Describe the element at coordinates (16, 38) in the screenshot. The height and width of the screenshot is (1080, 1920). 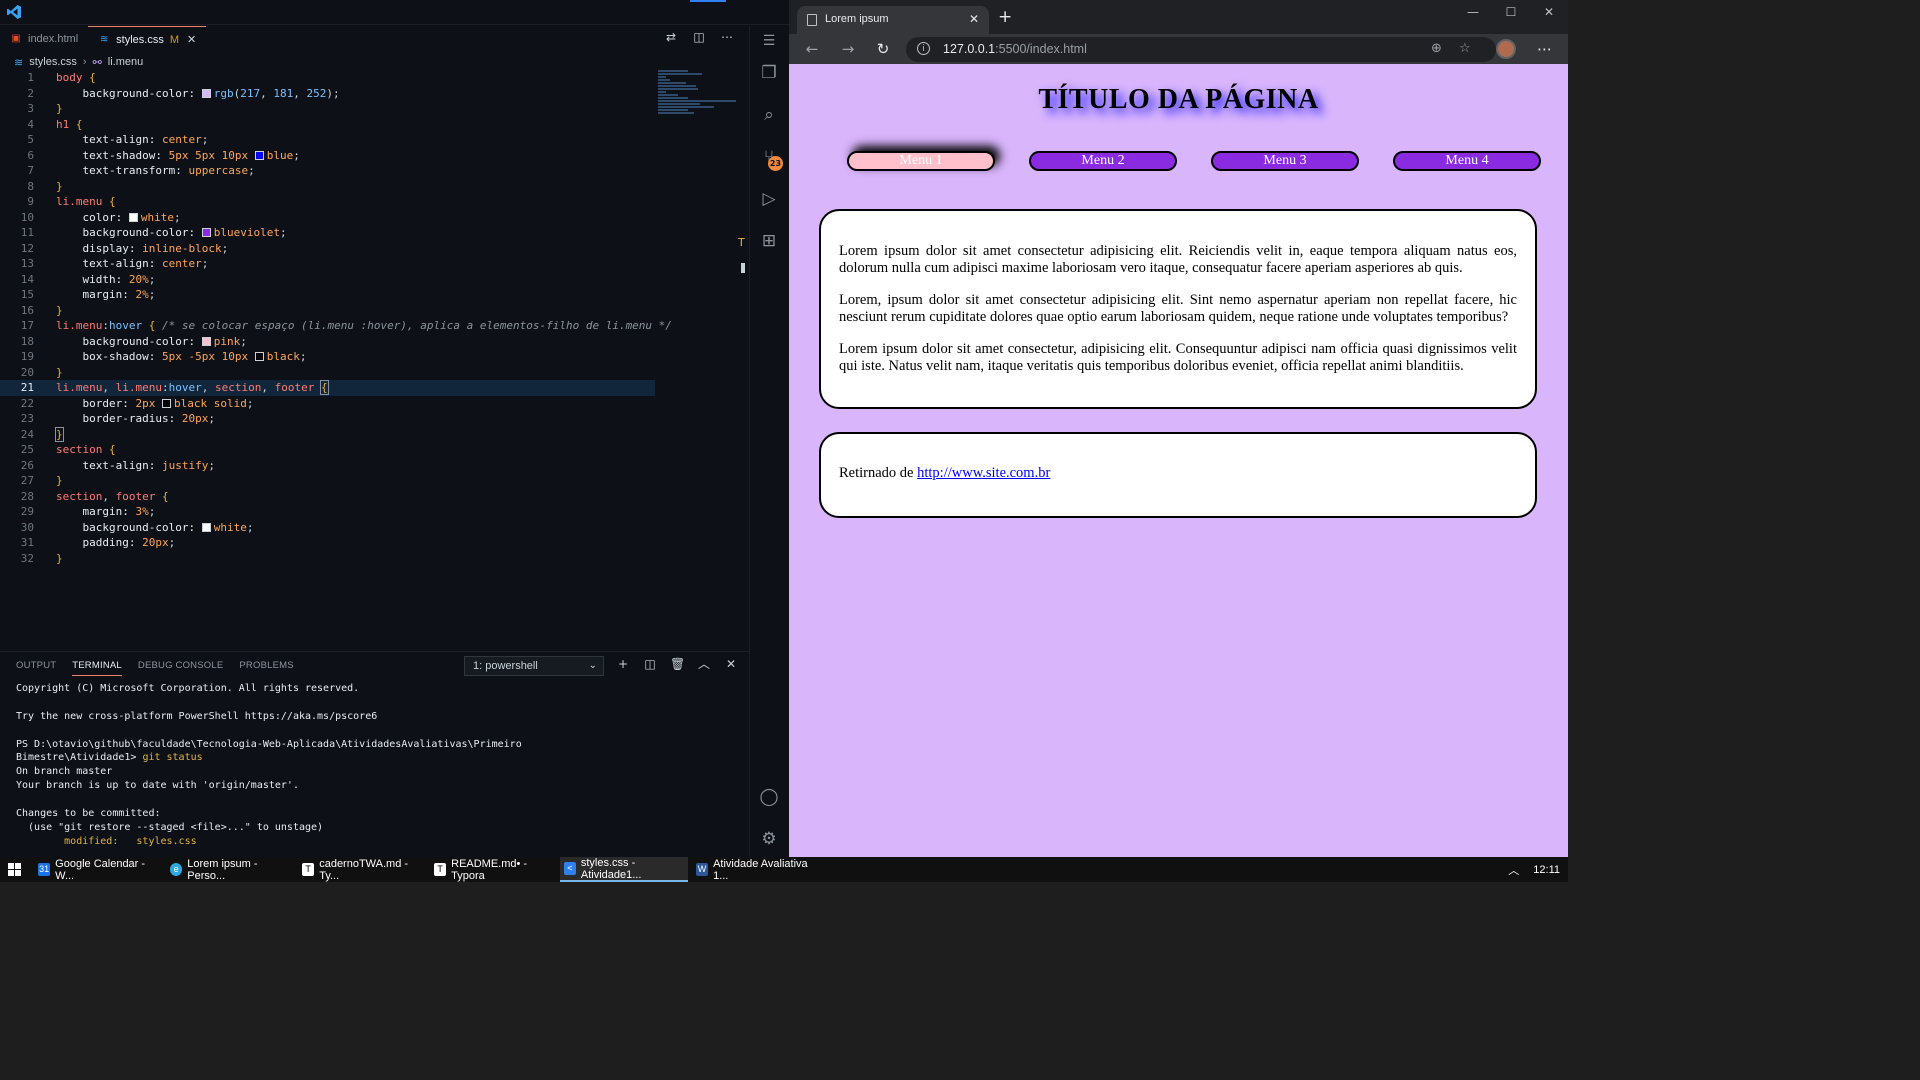
I see `html-file-icon: ▣` at that location.